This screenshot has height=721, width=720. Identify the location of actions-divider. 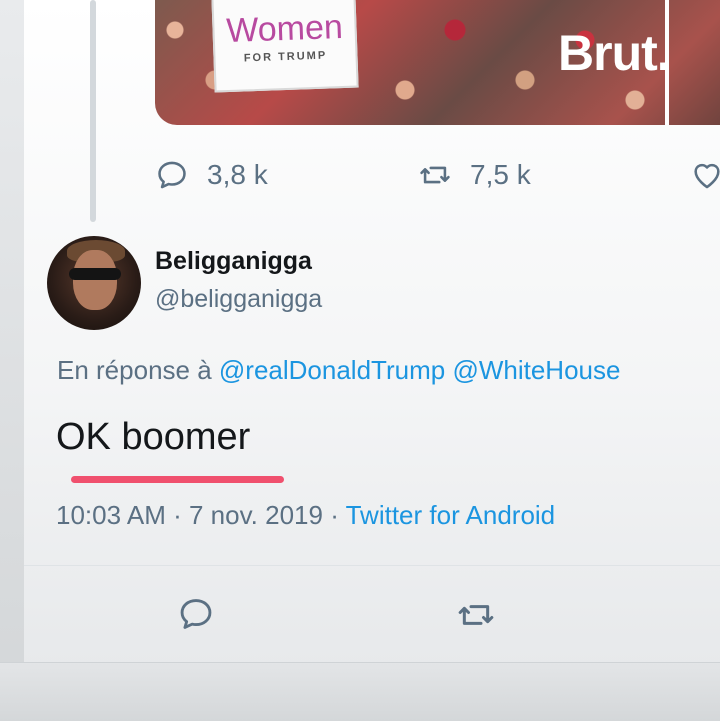
(372, 565).